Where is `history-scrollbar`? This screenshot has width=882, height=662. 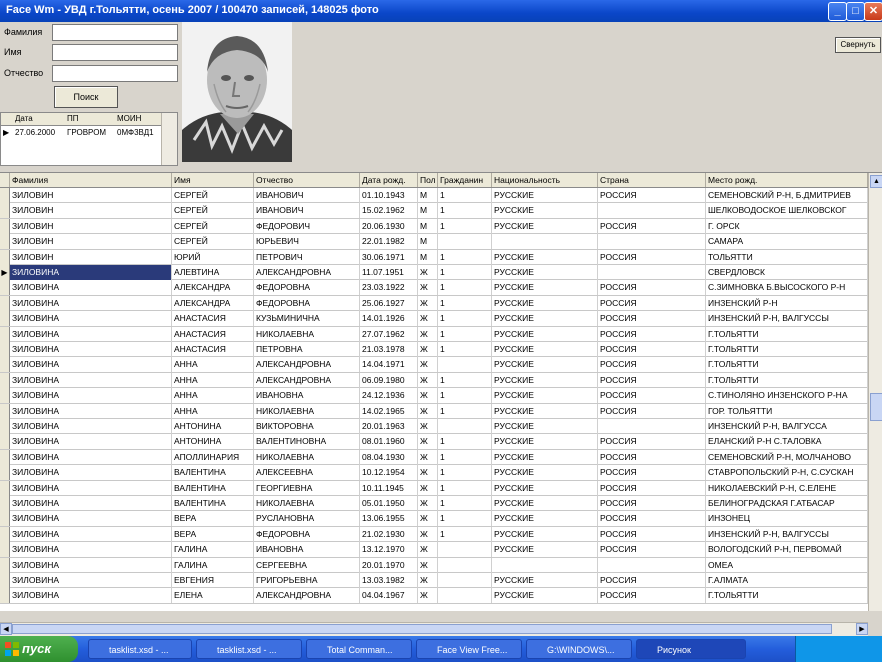 history-scrollbar is located at coordinates (169, 139).